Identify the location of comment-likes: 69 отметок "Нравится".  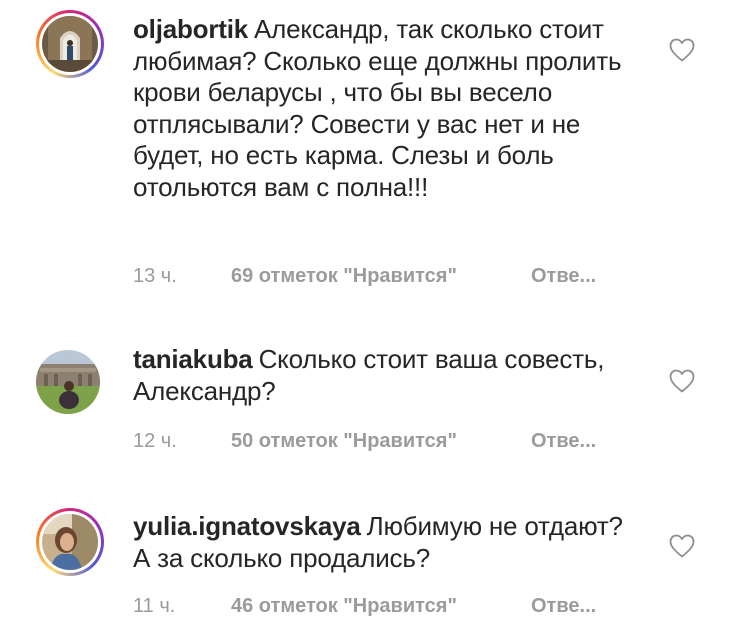
(344, 276).